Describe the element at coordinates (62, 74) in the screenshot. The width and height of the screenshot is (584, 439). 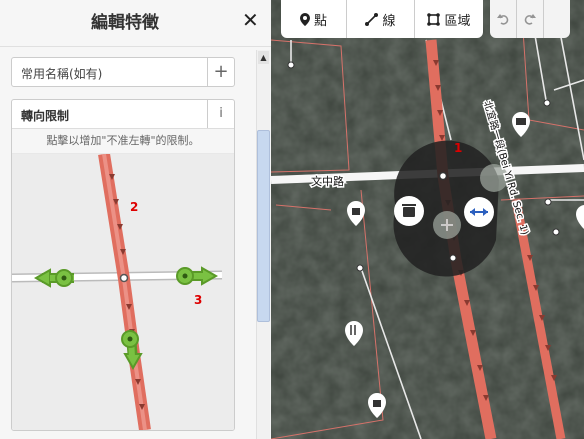
I see `name-field-label: 常用名稱(如有)` at that location.